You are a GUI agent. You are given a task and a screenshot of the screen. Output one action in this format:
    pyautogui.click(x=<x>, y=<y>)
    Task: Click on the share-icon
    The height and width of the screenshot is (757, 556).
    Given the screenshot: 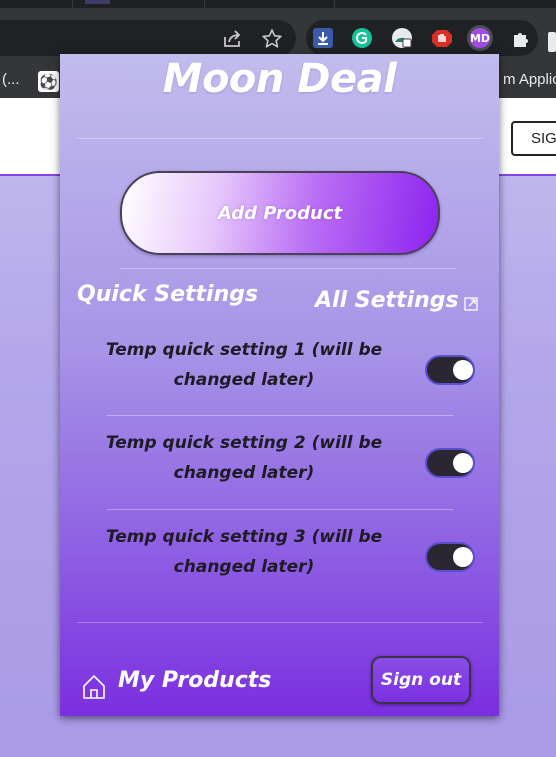 What is the action you would take?
    pyautogui.click(x=232, y=39)
    